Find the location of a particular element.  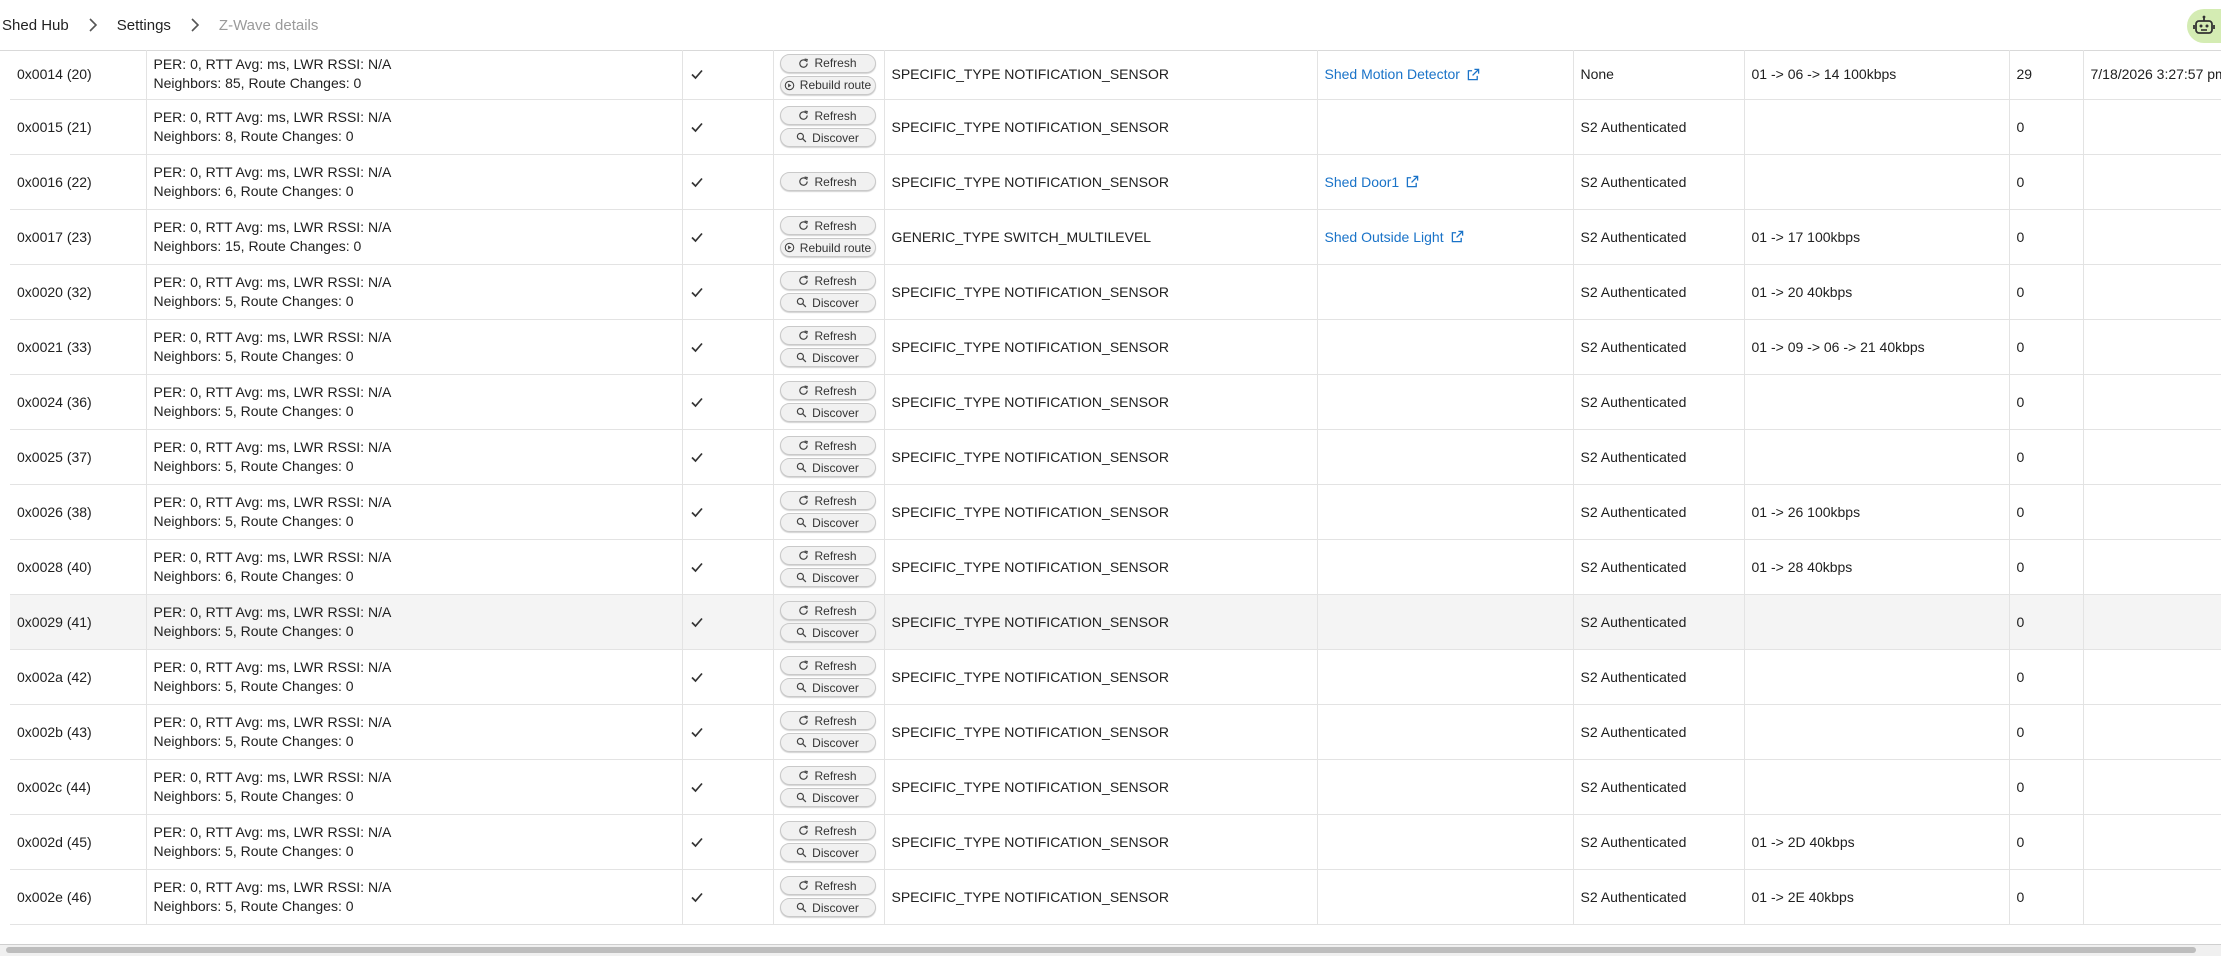

assistant-robot-button is located at coordinates (2204, 26).